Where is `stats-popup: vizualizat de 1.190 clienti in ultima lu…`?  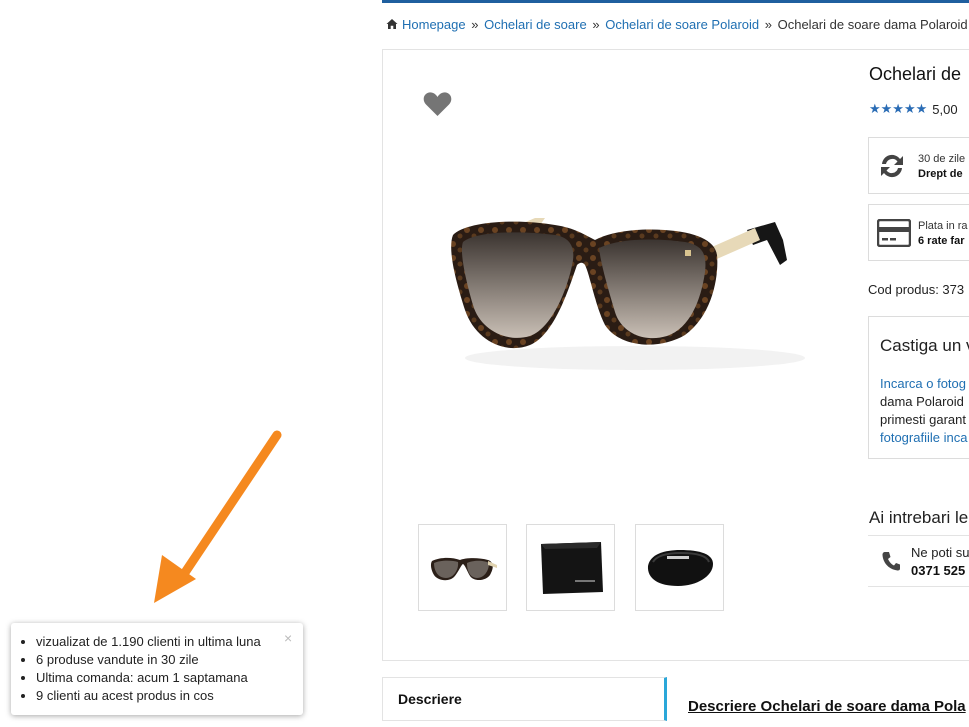
stats-popup: vizualizat de 1.190 clienti in ultima lu… is located at coordinates (157, 669).